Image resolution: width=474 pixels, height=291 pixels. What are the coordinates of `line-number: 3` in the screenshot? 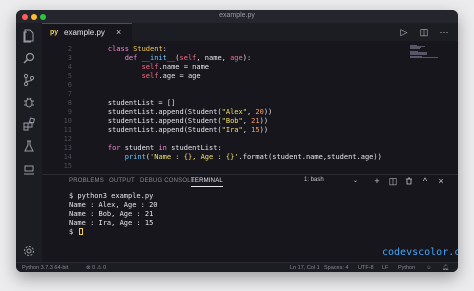 It's located at (69, 58).